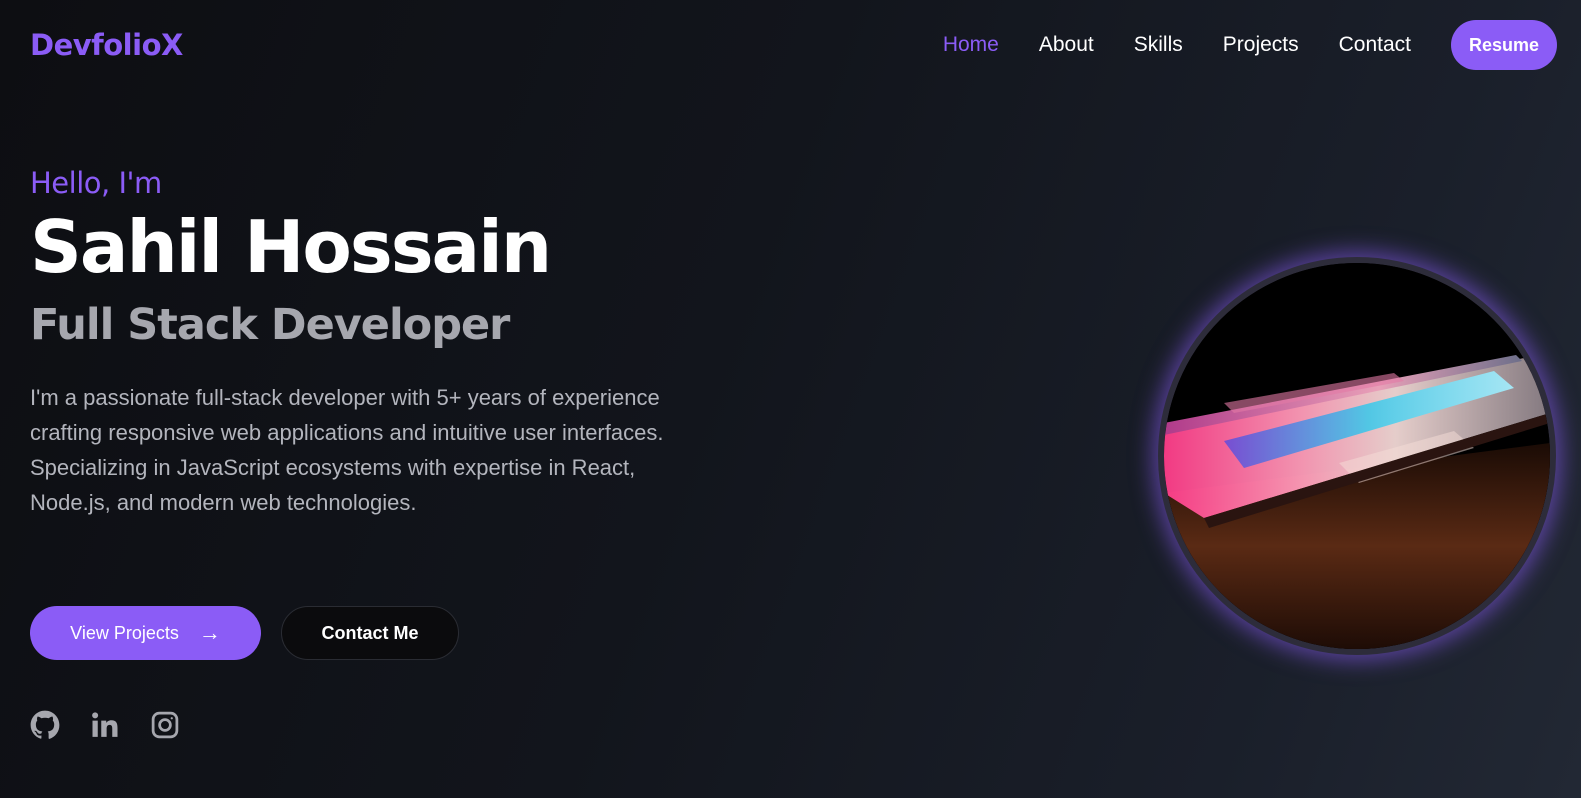  I want to click on linkedin-icon, so click(105, 725).